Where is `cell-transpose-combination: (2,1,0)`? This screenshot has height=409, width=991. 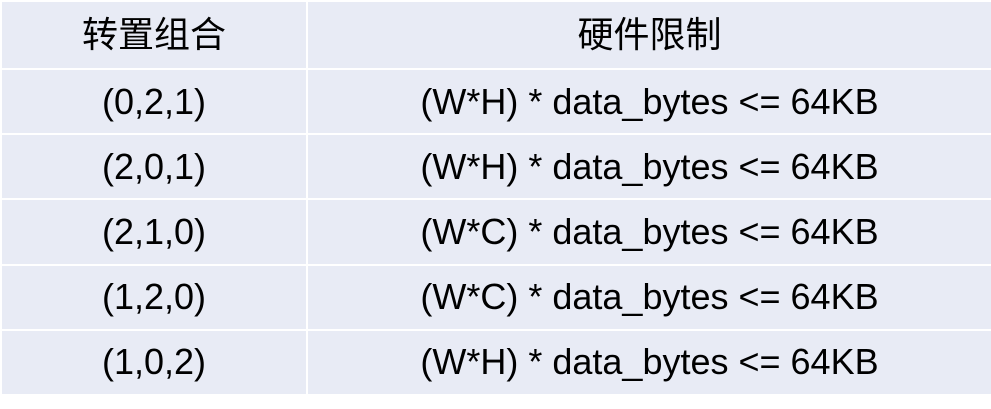
cell-transpose-combination: (2,1,0) is located at coordinates (154, 232).